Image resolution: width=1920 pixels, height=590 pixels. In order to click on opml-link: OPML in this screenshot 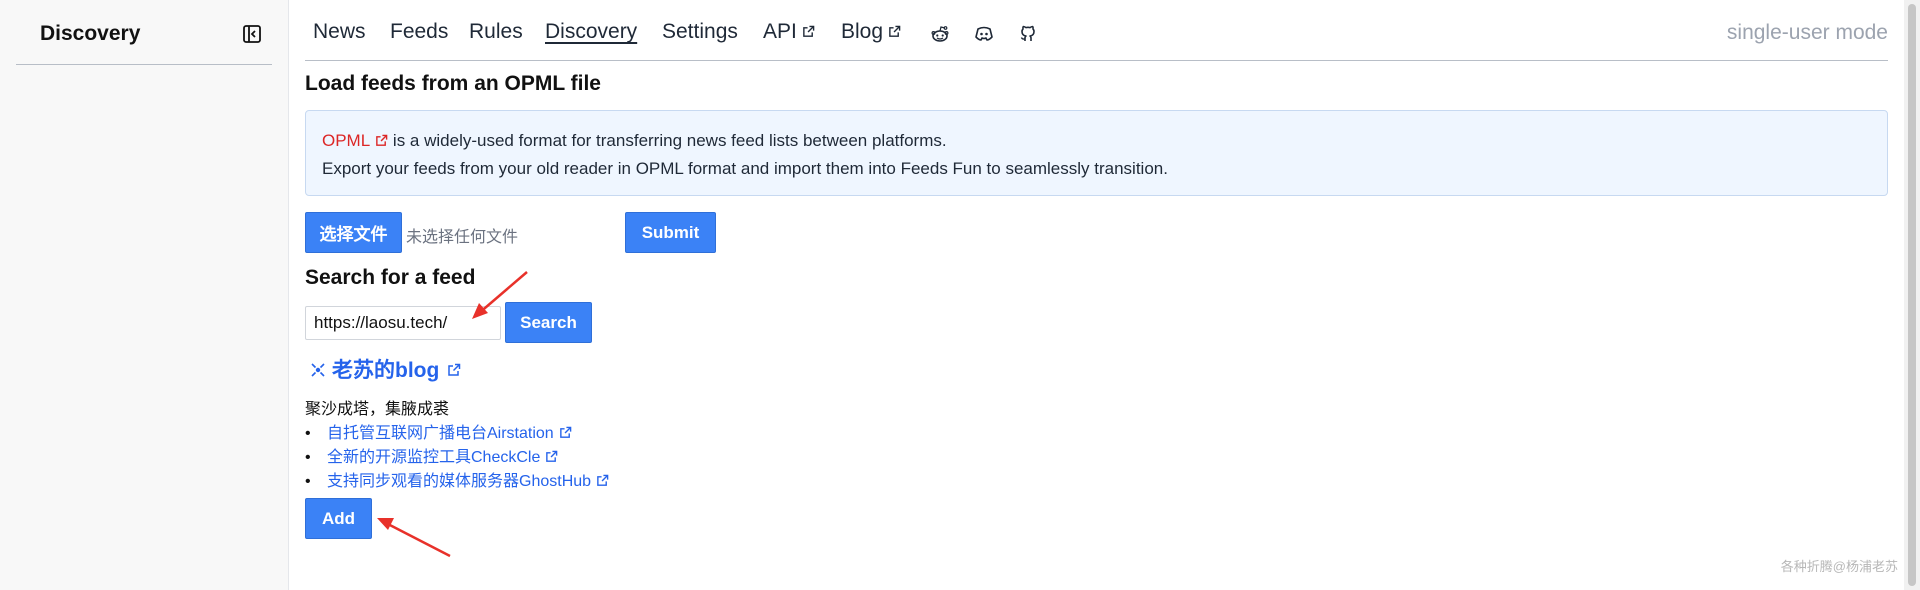, I will do `click(355, 140)`.